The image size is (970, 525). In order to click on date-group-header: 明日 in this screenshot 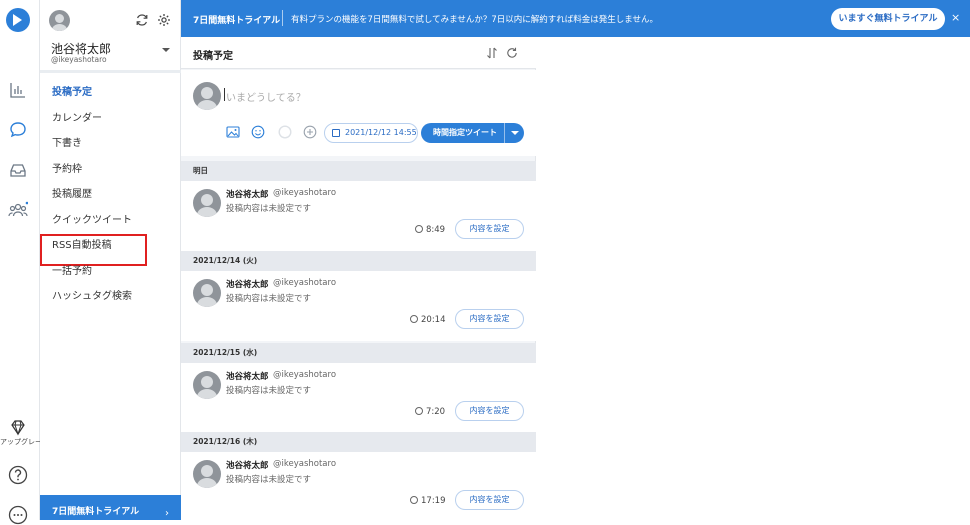, I will do `click(358, 171)`.